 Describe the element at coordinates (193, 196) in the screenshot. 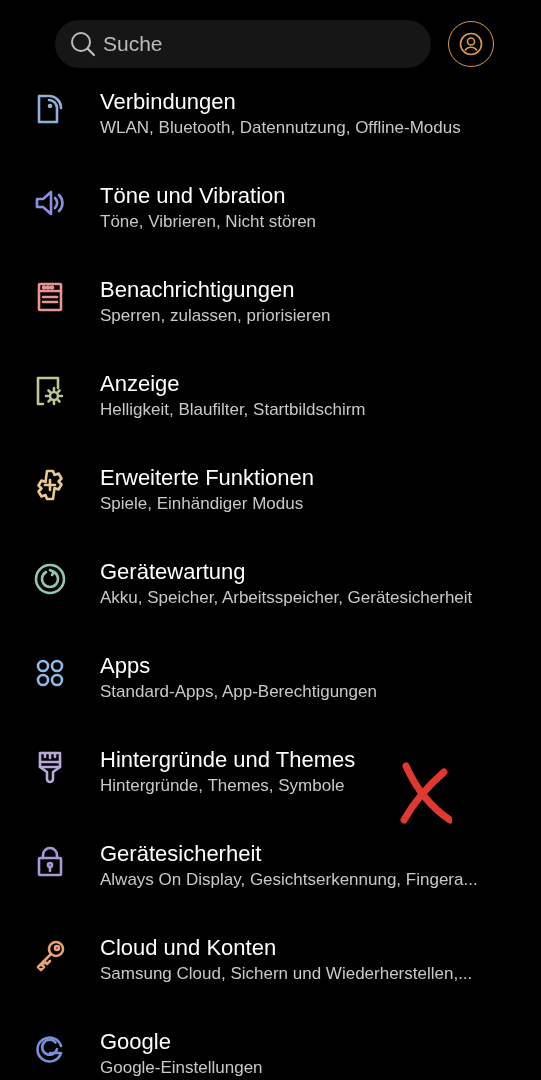

I see `item-title: Töne und Vibration` at that location.